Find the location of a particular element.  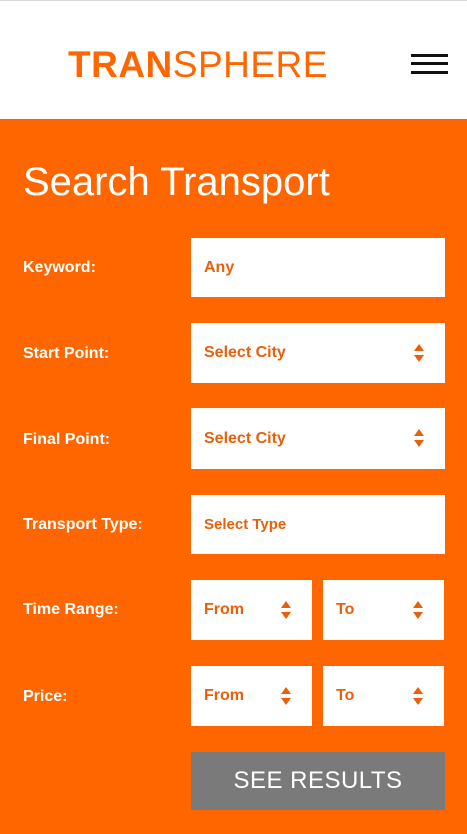

see-results-button: SEE RESULTS is located at coordinates (318, 781).